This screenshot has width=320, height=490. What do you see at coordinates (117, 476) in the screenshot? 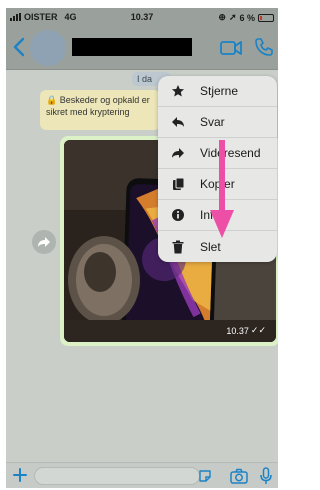
I see `message-text-field` at bounding box center [117, 476].